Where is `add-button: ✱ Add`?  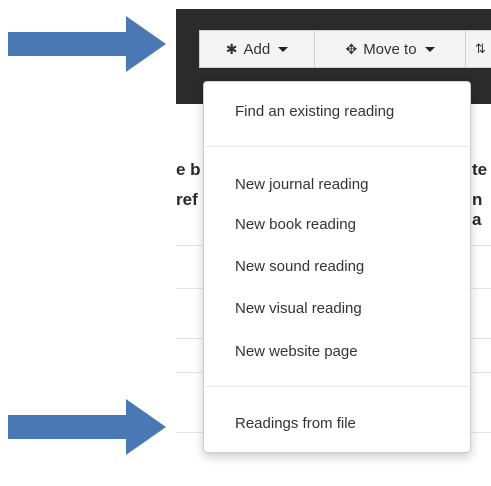
add-button: ✱ Add is located at coordinates (257, 49).